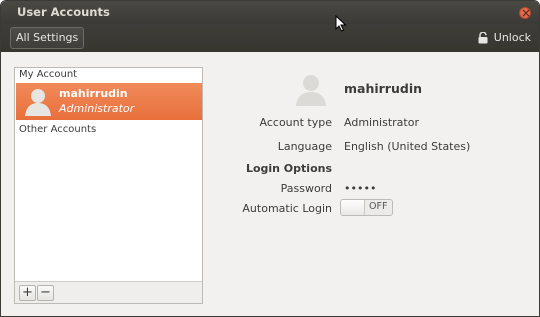  Describe the element at coordinates (63, 12) in the screenshot. I see `window-title: User Accounts` at that location.